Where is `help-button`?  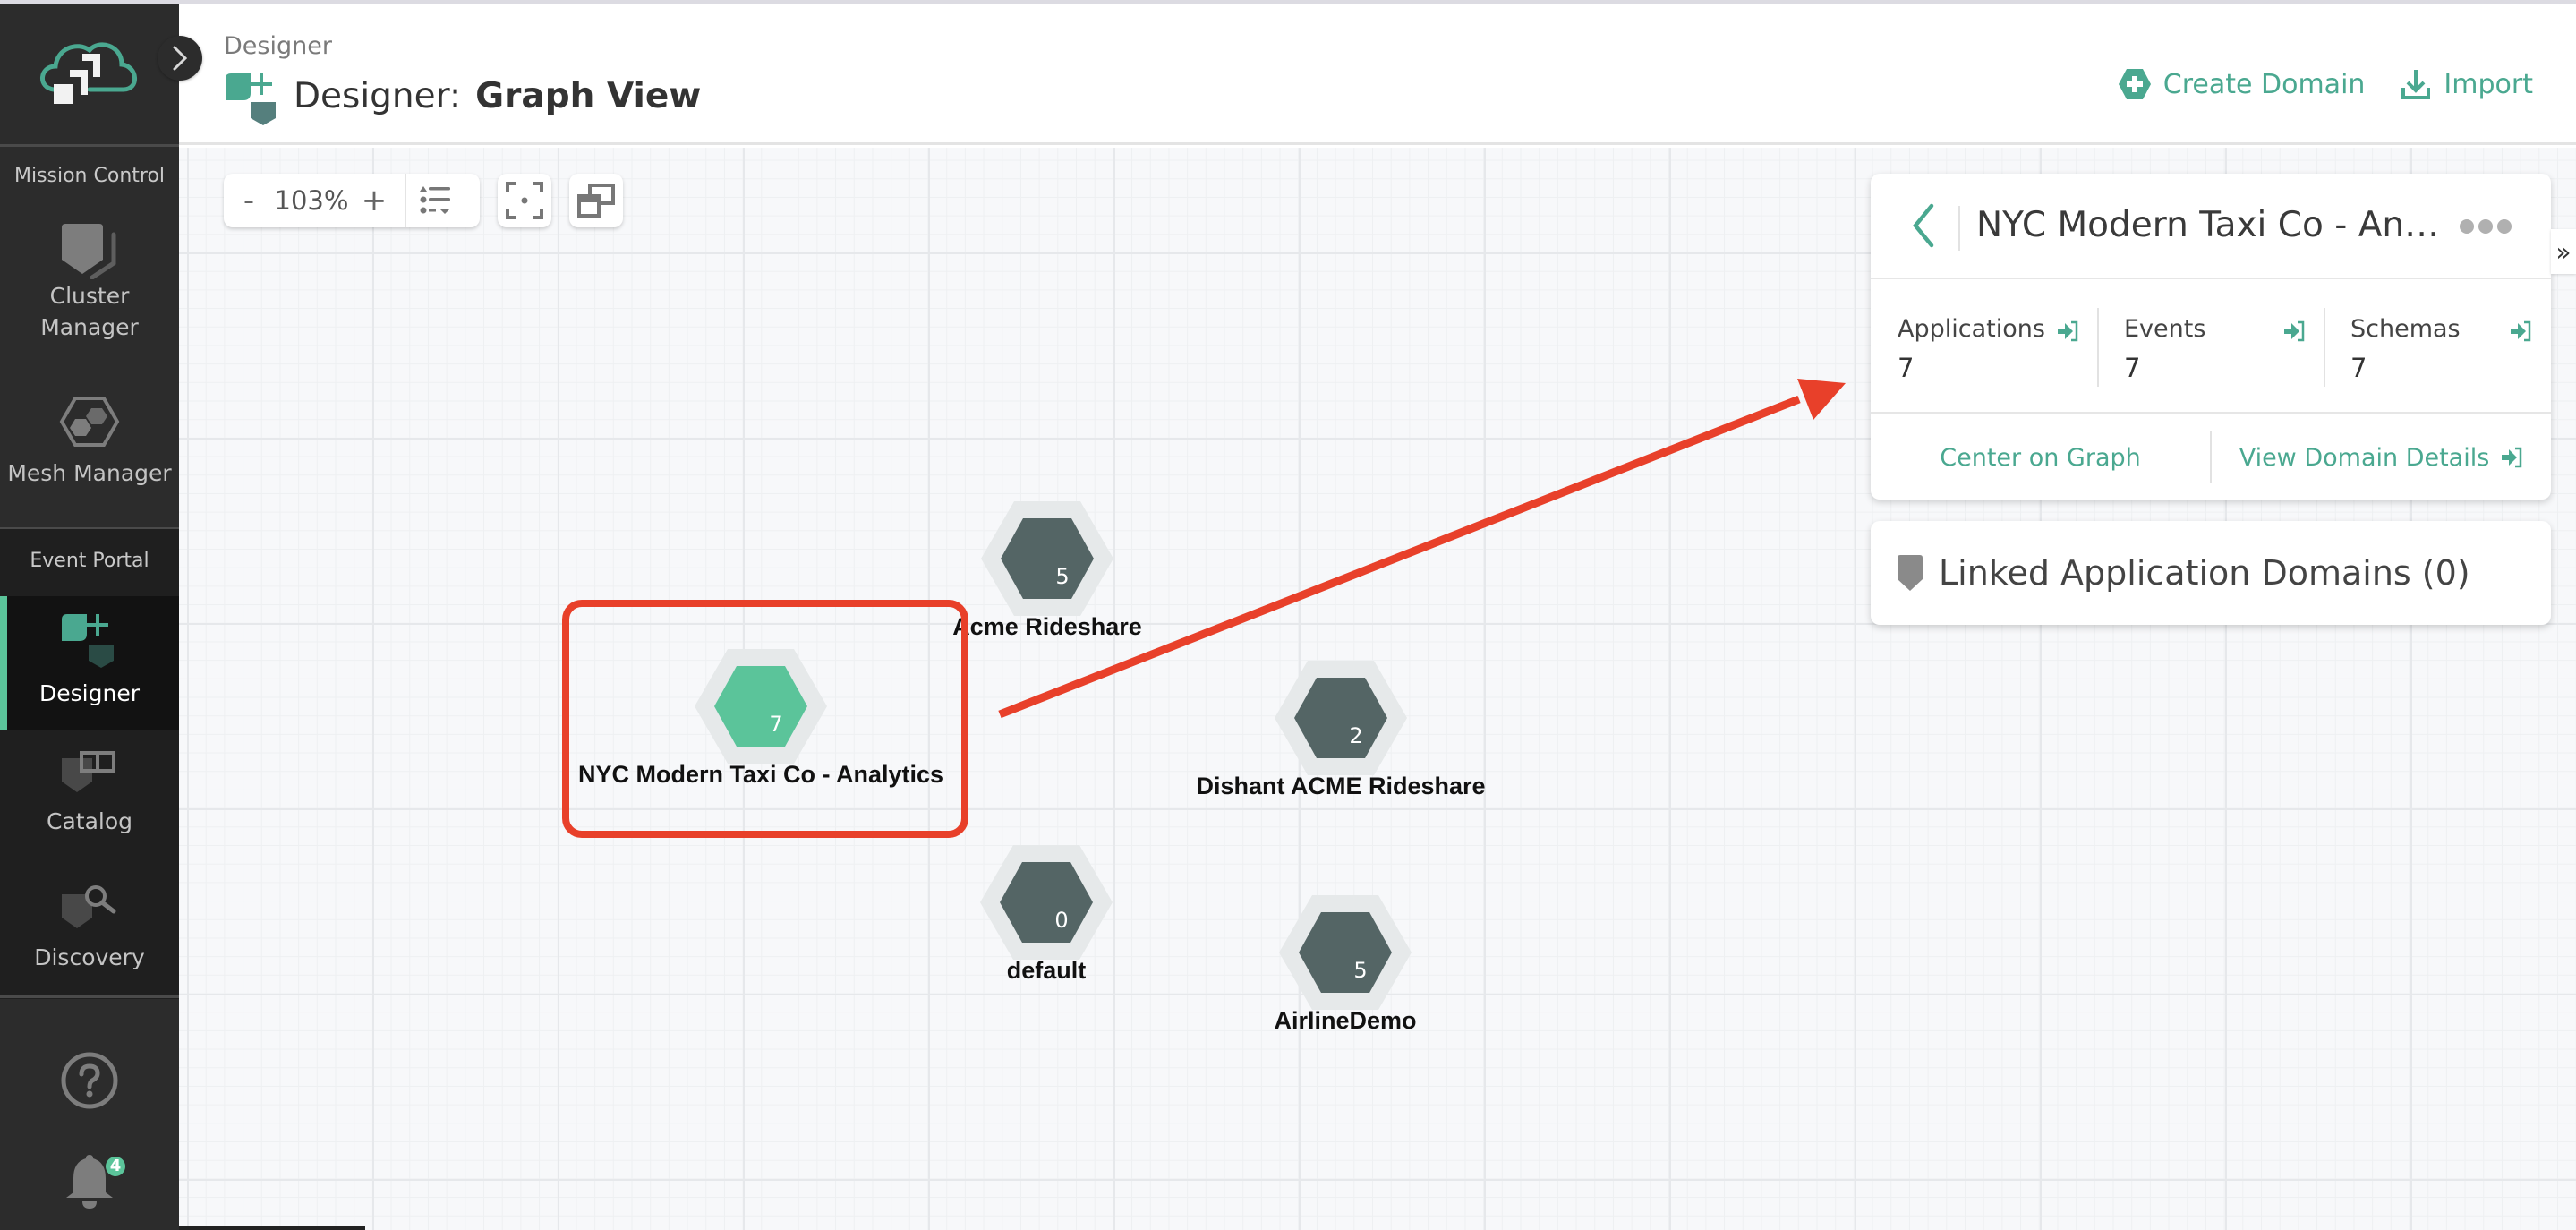
help-button is located at coordinates (89, 1080).